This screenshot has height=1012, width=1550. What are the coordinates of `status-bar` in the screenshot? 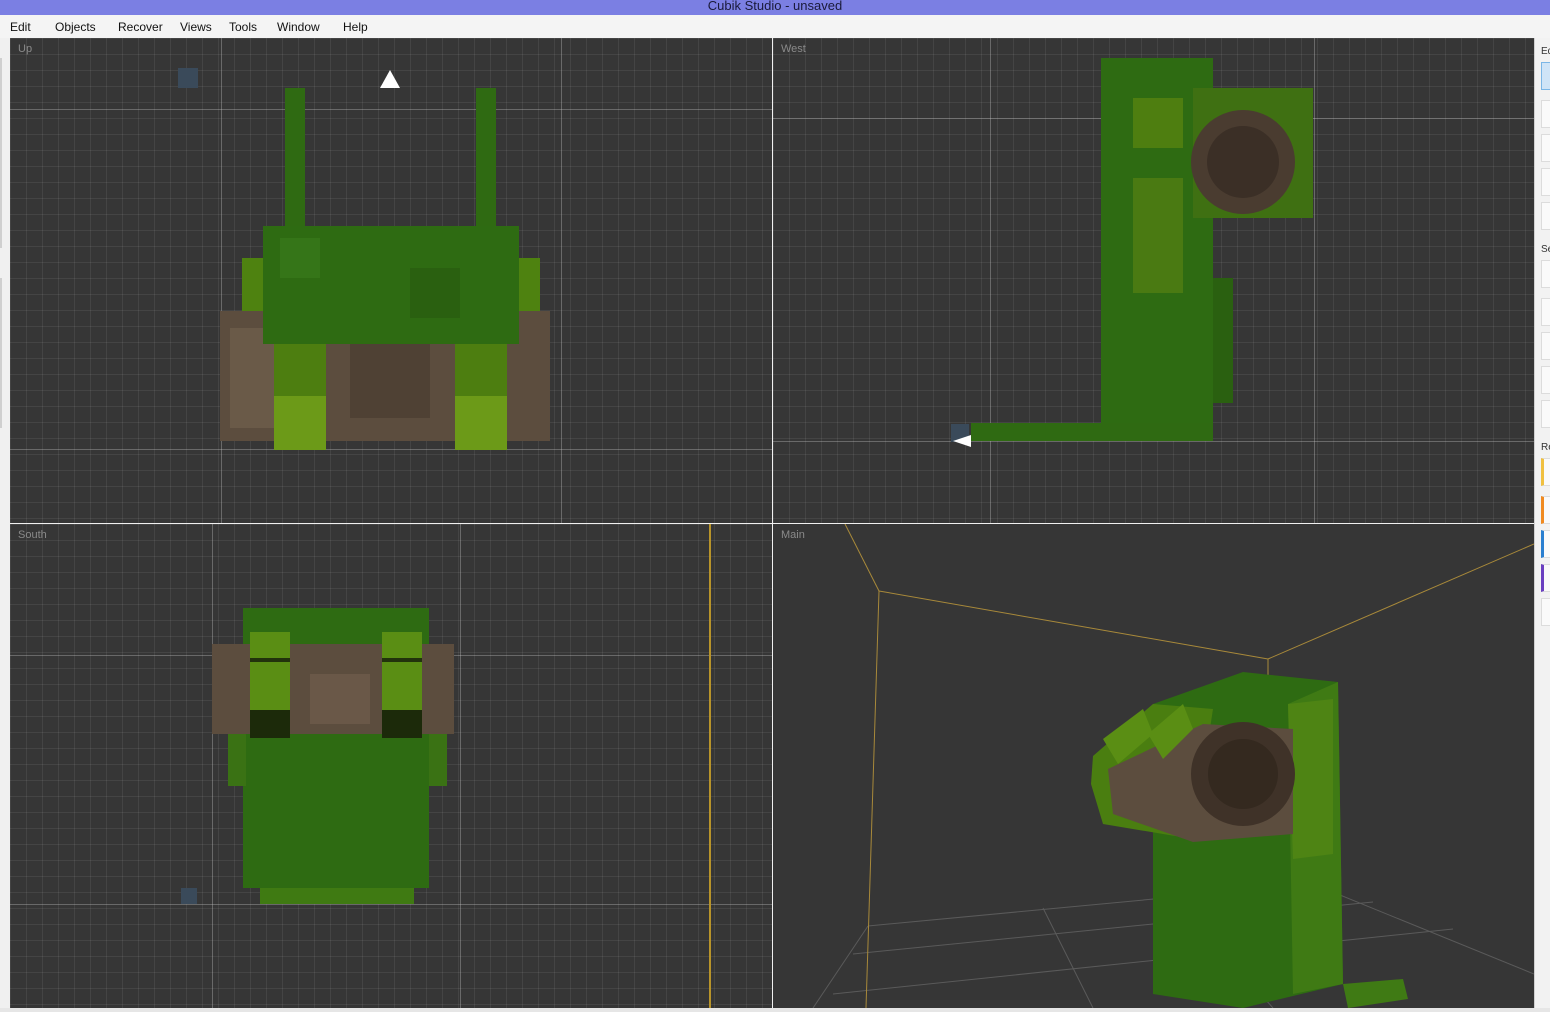 It's located at (775, 1010).